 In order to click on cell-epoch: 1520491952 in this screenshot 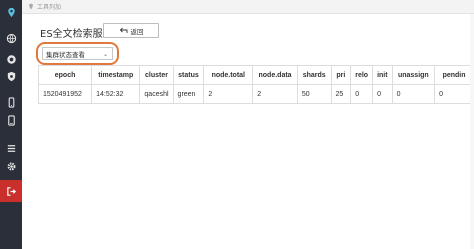, I will do `click(65, 94)`.